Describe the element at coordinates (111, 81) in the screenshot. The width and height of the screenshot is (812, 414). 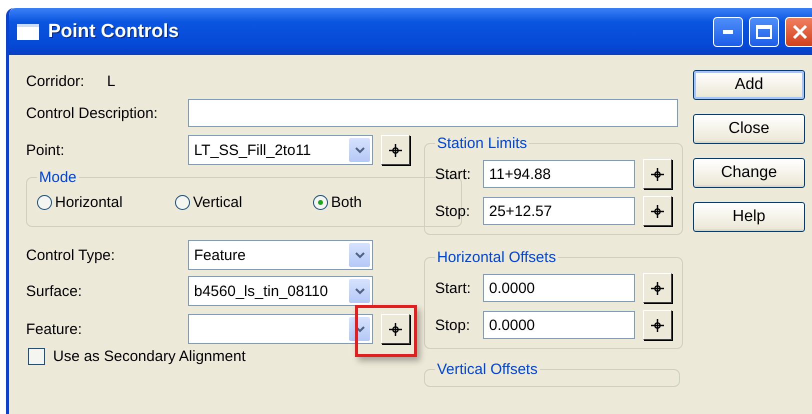
I see `corridor-value: L` at that location.